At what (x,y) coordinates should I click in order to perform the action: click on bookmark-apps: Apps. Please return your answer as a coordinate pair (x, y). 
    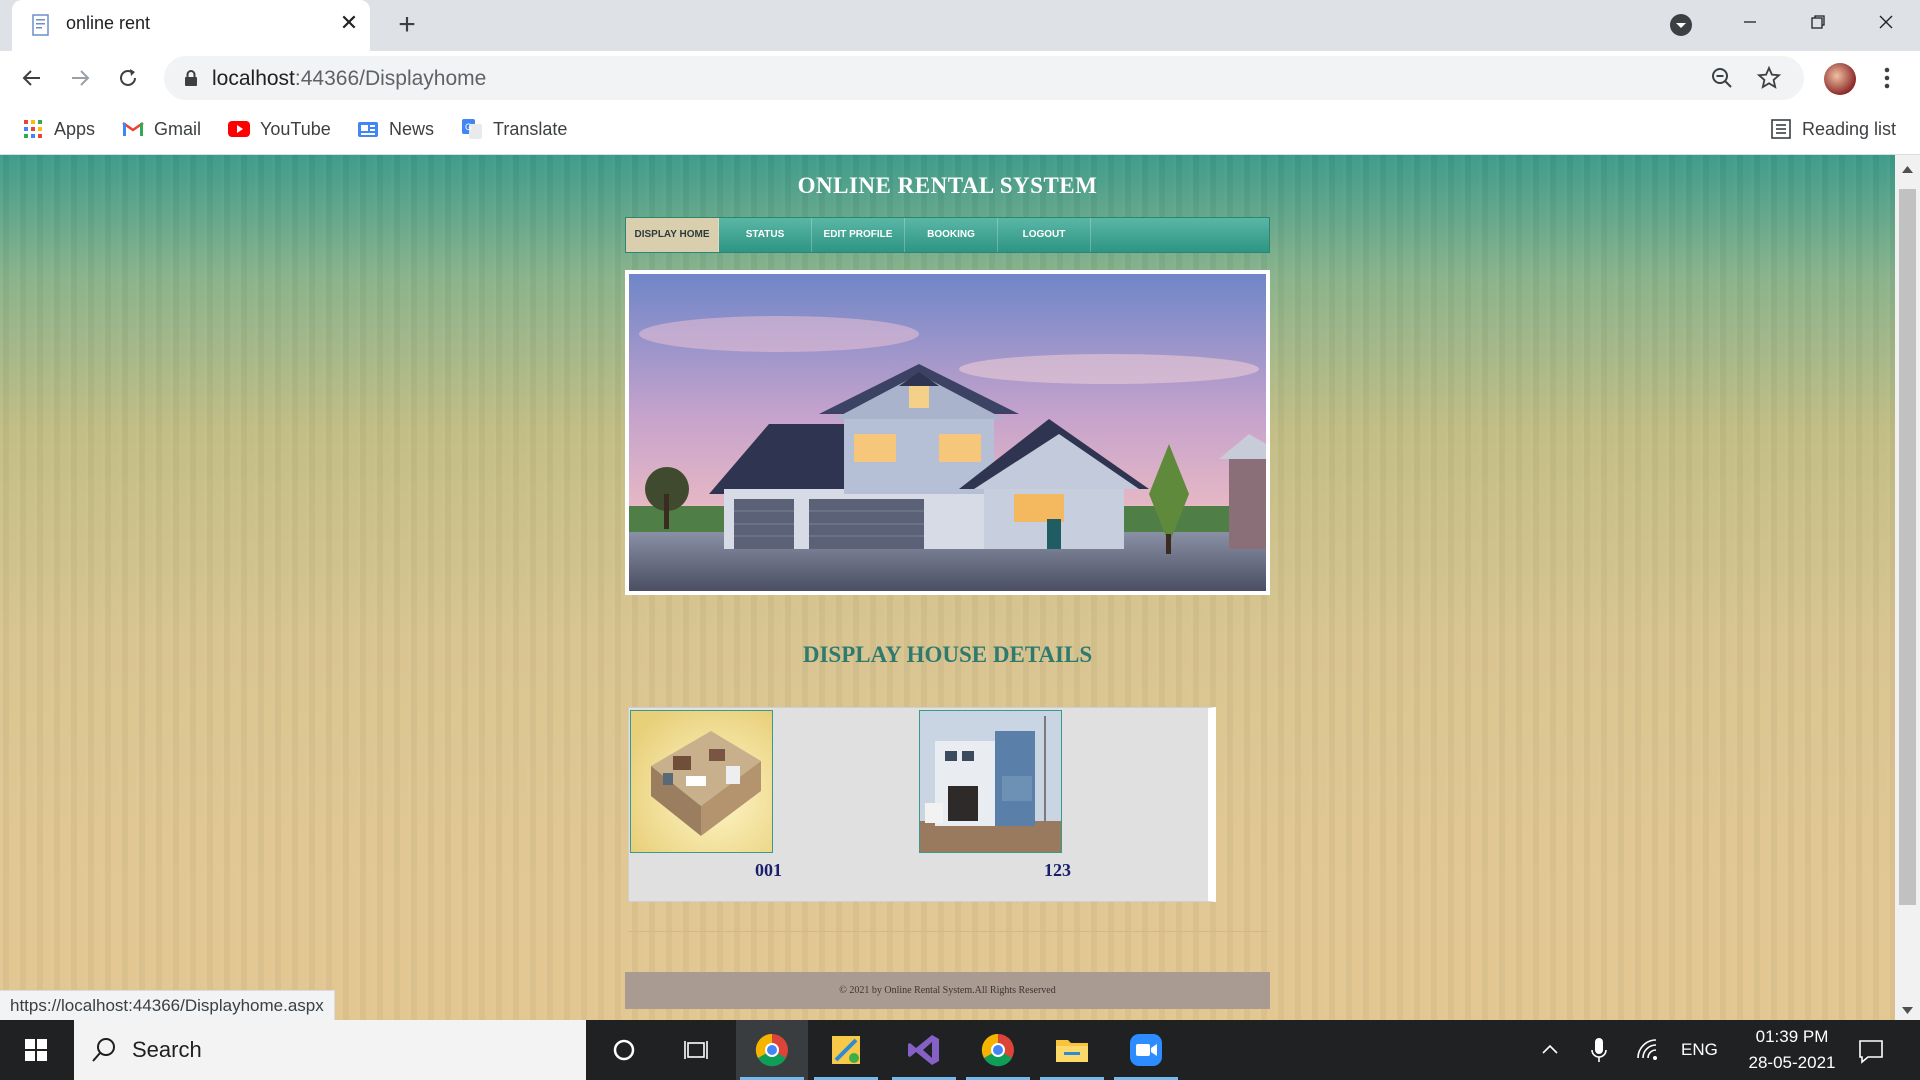
    Looking at the image, I should click on (58, 129).